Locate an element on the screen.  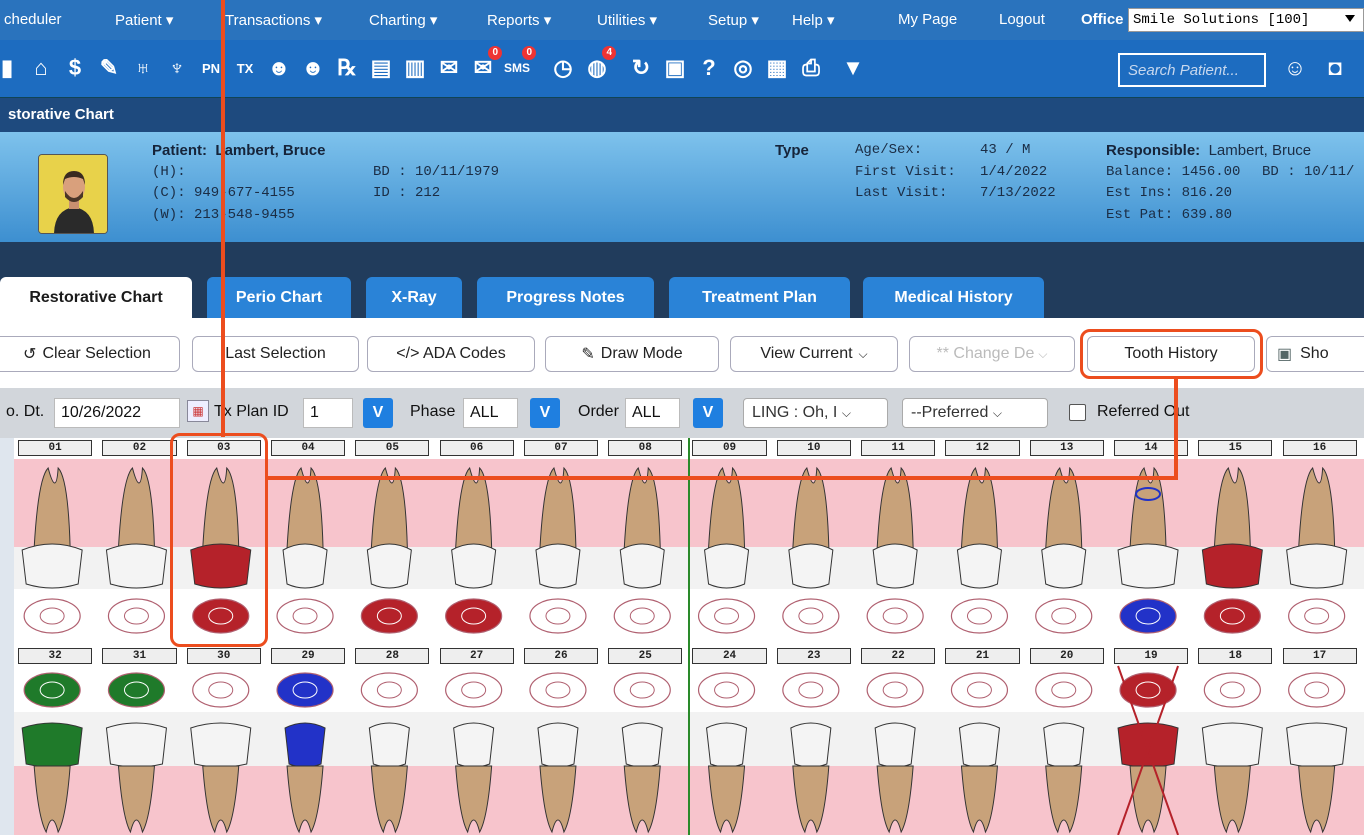
menu-setup: Setup ▾ is located at coordinates (733, 20).